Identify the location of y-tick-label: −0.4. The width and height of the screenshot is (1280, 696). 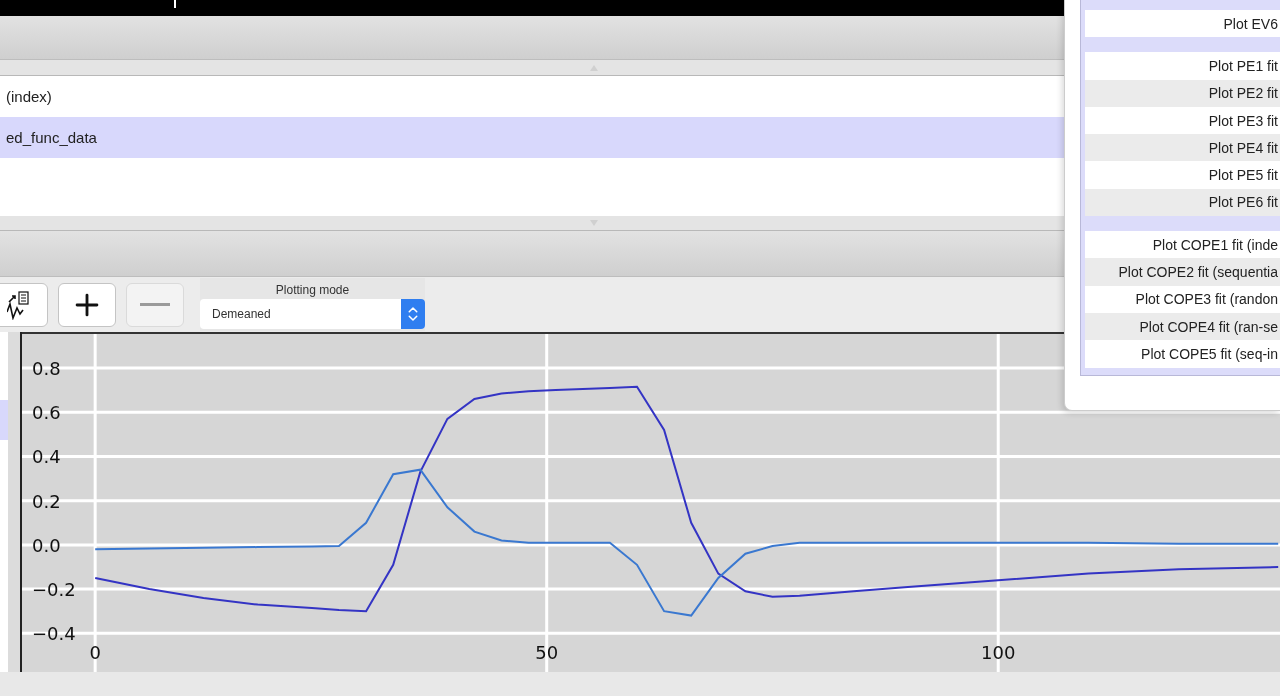
(54, 634).